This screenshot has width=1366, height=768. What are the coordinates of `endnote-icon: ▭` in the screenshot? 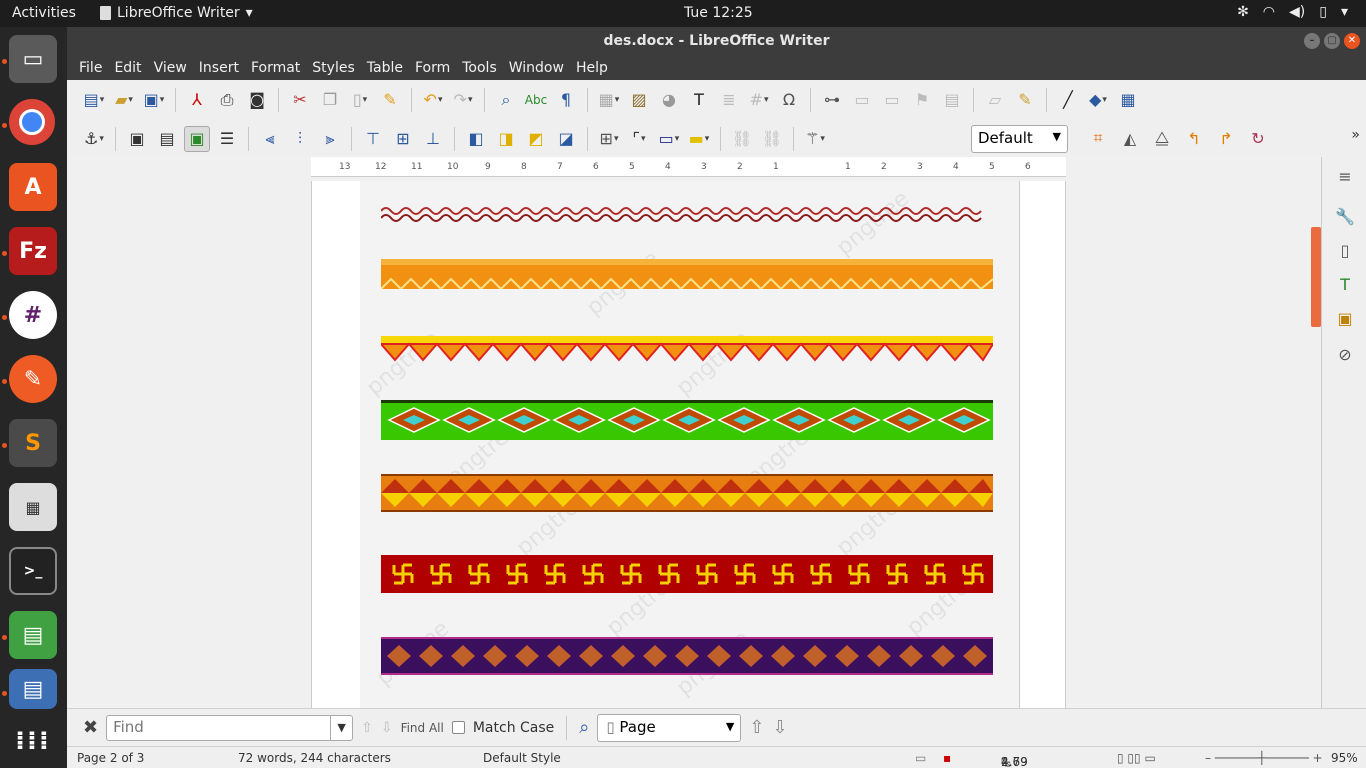 It's located at (892, 100).